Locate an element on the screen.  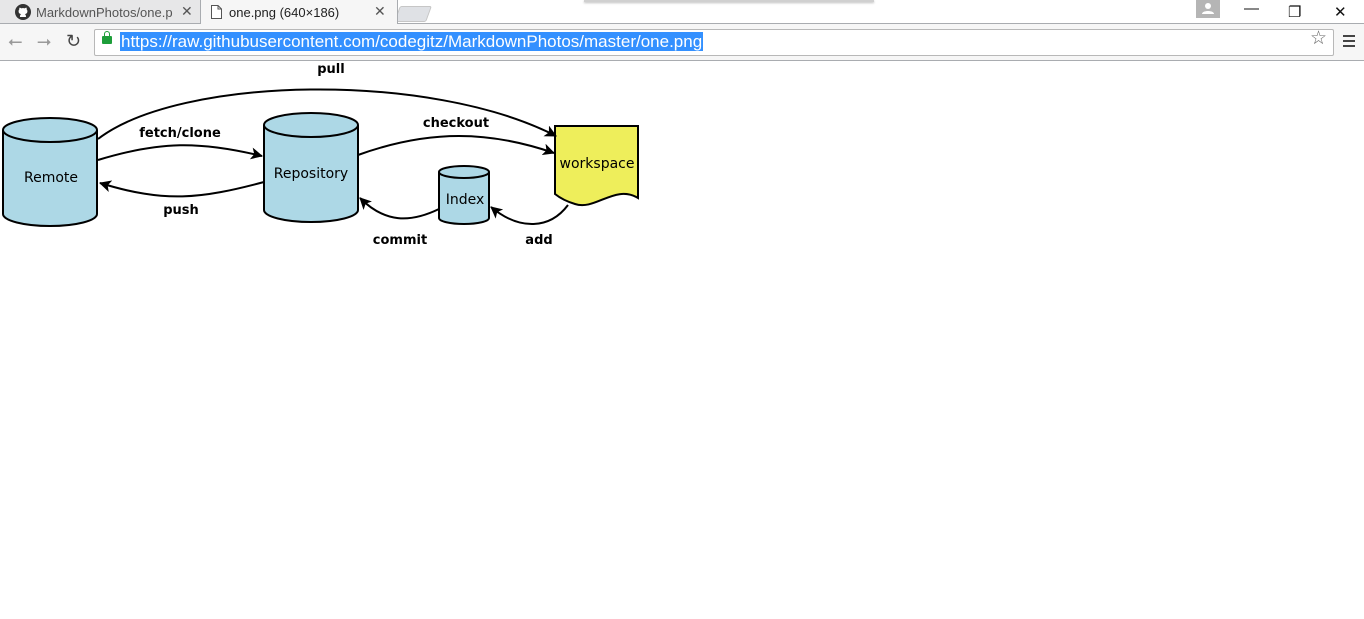
fetch-clone-arrow is located at coordinates (180, 152).